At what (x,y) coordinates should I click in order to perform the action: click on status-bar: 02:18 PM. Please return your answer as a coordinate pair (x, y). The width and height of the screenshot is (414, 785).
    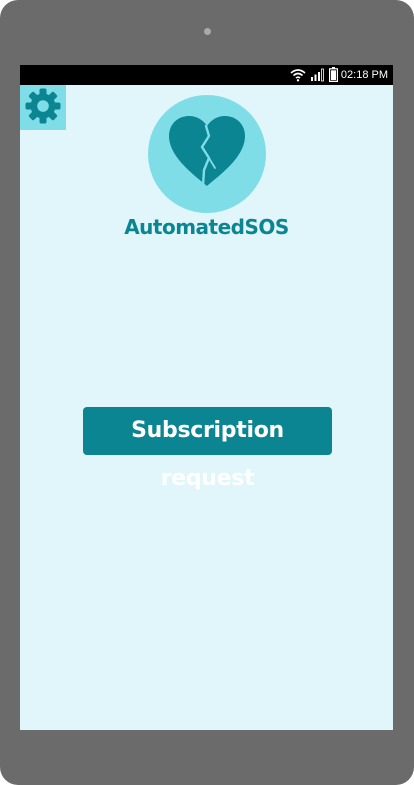
    Looking at the image, I should click on (206, 75).